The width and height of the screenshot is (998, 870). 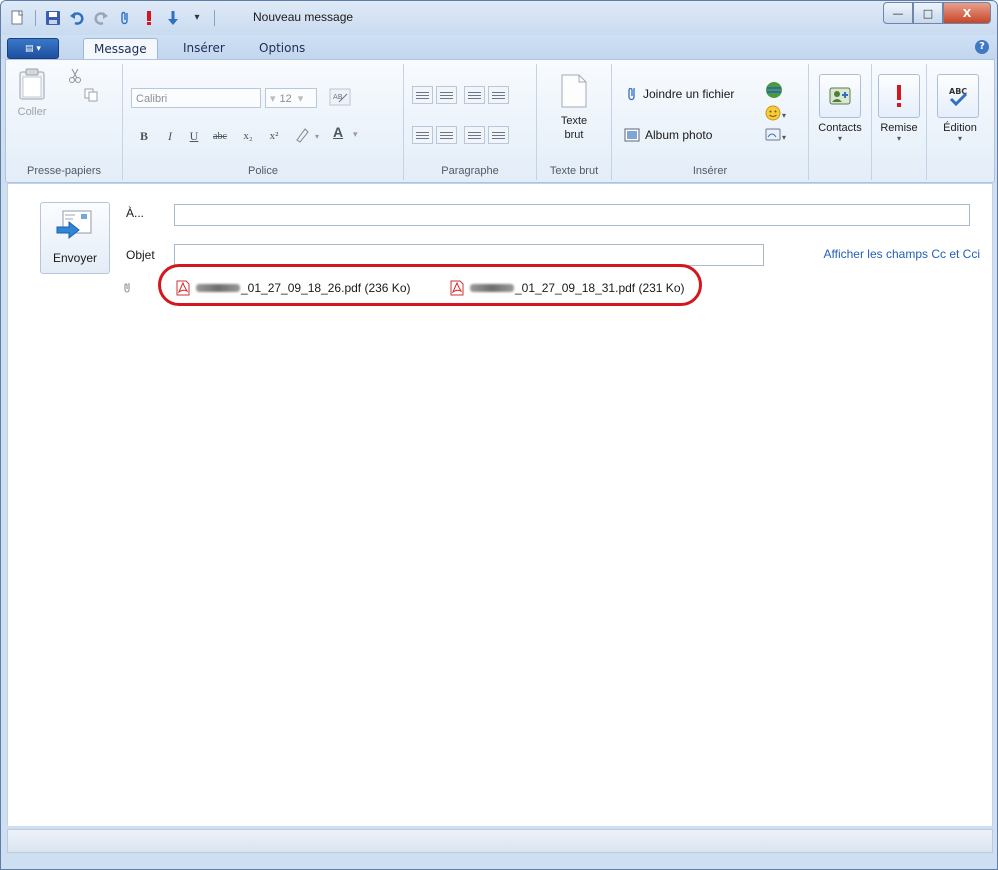 I want to click on paste-button: Coller, so click(x=32, y=93).